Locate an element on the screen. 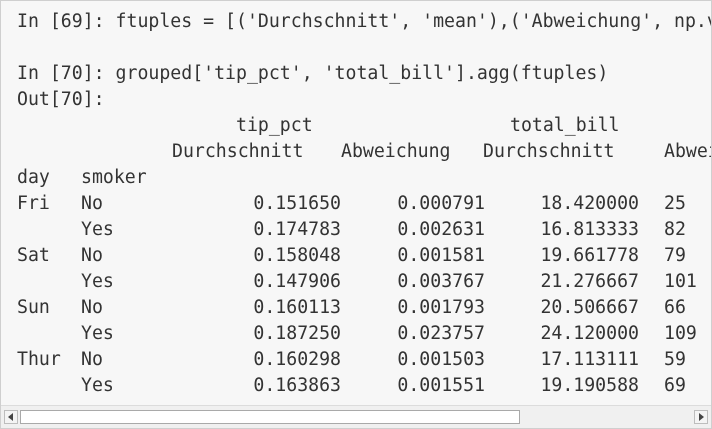  table-header-top: tip_pct total_bill is located at coordinates (364, 126).